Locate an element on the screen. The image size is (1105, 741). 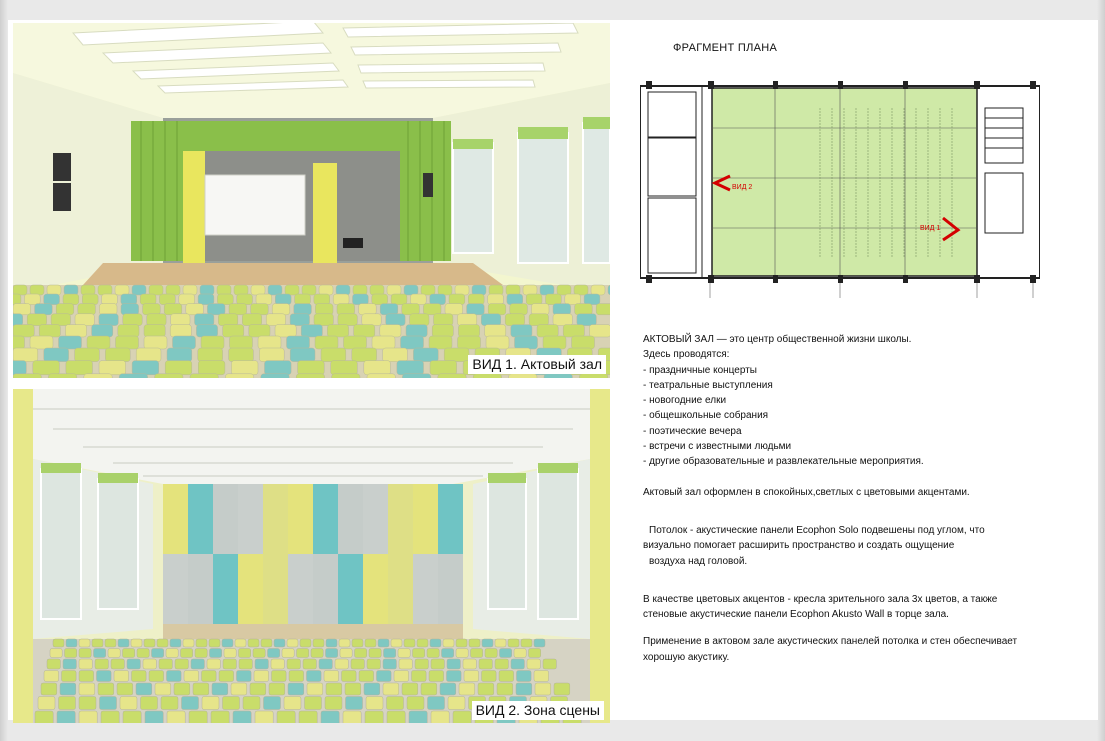
wall-base is located at coordinates (313, 631).